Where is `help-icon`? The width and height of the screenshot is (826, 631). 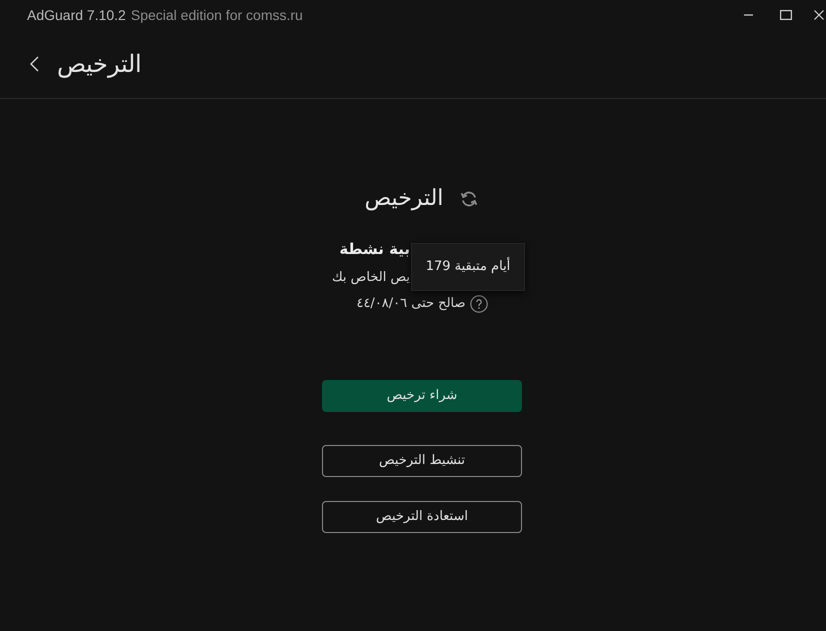 help-icon is located at coordinates (479, 304).